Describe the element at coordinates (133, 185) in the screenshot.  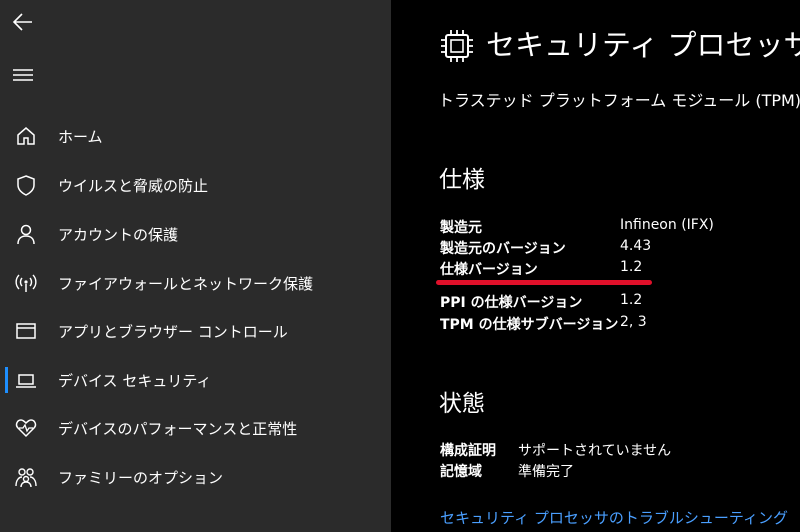
I see `sidebar-item-label: ウイルスと脅威の防止` at that location.